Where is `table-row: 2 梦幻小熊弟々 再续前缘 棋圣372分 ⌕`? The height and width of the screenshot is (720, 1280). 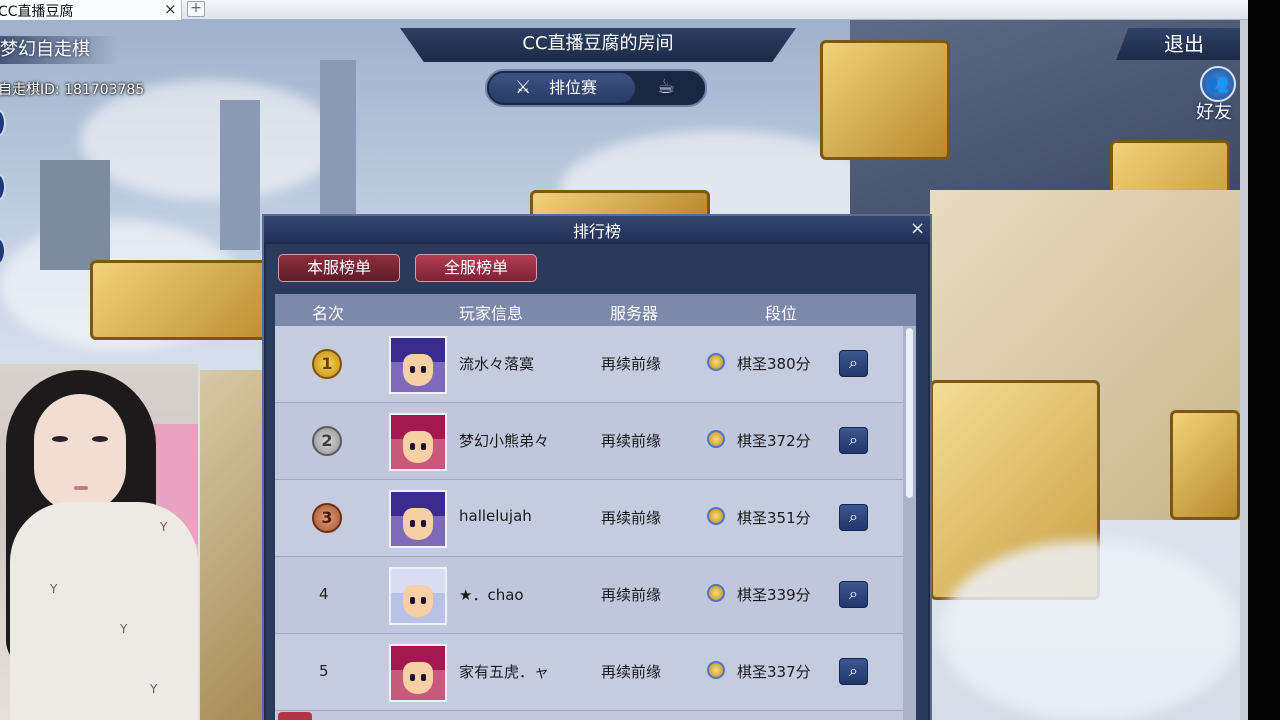 table-row: 2 梦幻小熊弟々 再续前缘 棋圣372分 ⌕ is located at coordinates (589, 441).